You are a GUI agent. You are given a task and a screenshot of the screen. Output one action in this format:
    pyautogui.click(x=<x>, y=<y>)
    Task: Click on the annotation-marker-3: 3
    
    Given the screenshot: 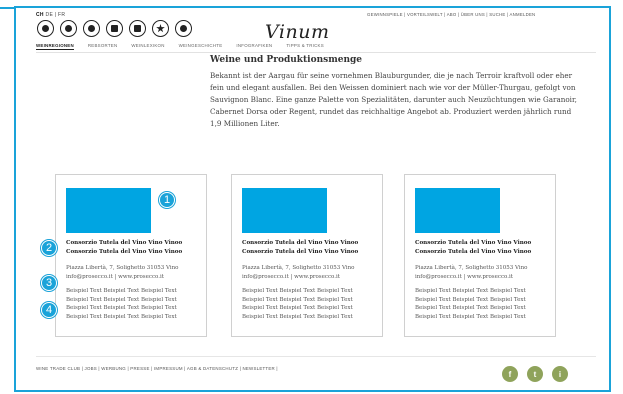 What is the action you would take?
    pyautogui.click(x=49, y=283)
    